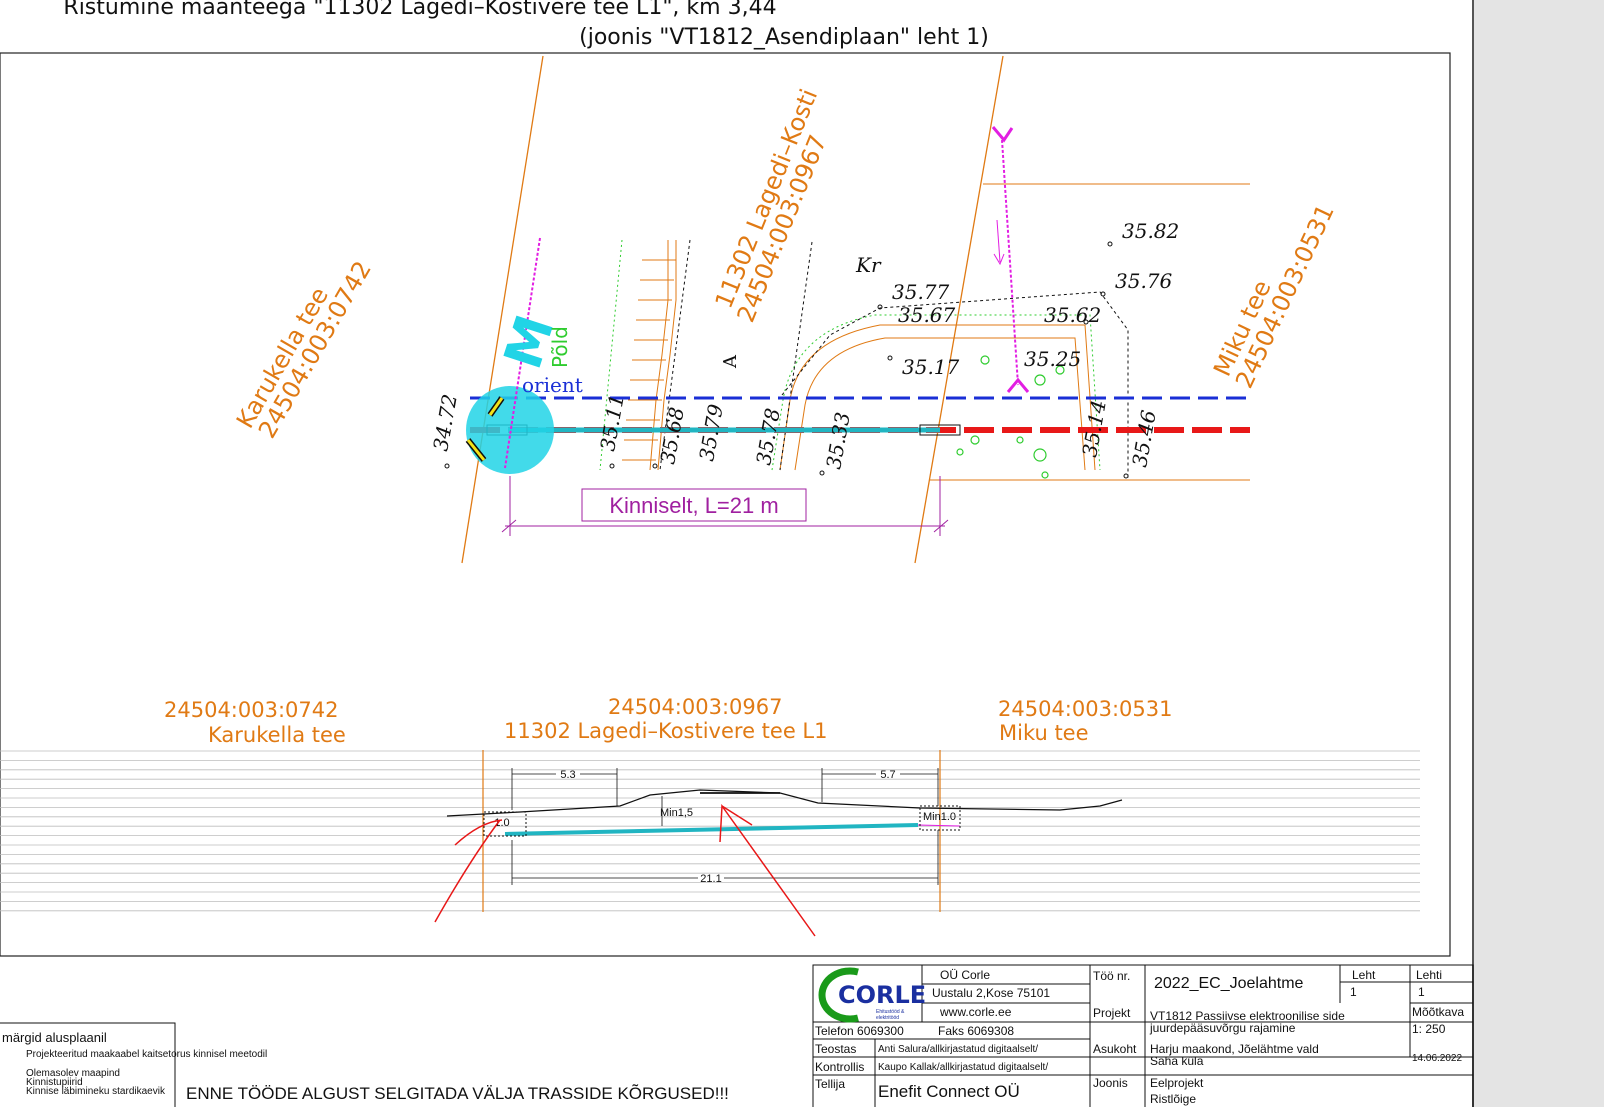  I want to click on corle-logo: CORLE Ehitustööd & elektritööd, so click(872, 995).